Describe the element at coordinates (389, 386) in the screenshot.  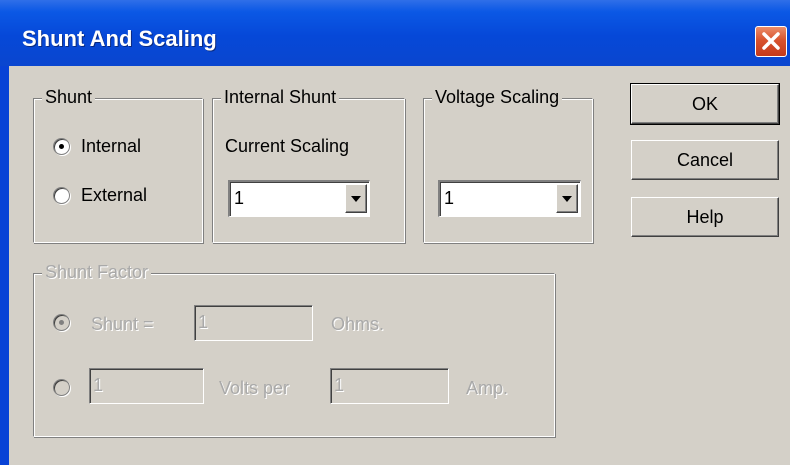
I see `amp-input: 1` at that location.